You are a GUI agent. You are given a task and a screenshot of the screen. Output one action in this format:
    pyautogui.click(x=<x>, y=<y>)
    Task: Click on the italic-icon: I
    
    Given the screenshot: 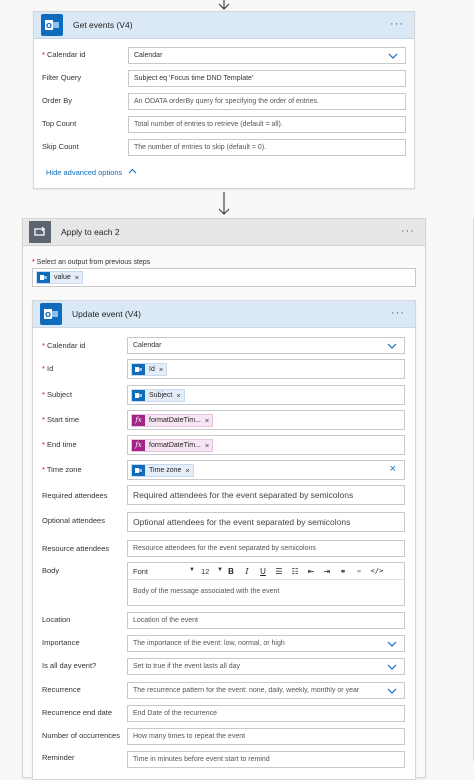 What is the action you would take?
    pyautogui.click(x=247, y=571)
    